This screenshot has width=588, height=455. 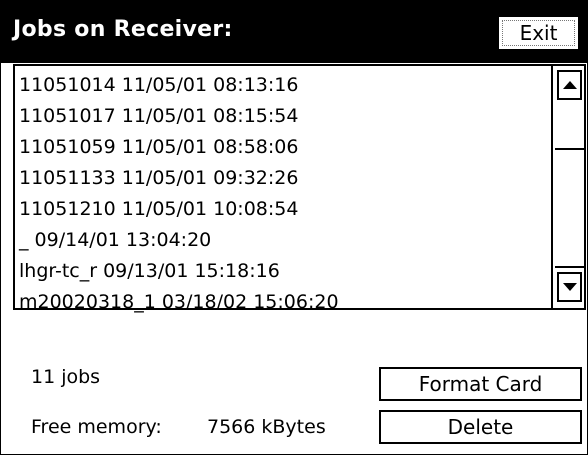 I want to click on list-item: 11051014 11/05/01 08:13:16, so click(x=284, y=85).